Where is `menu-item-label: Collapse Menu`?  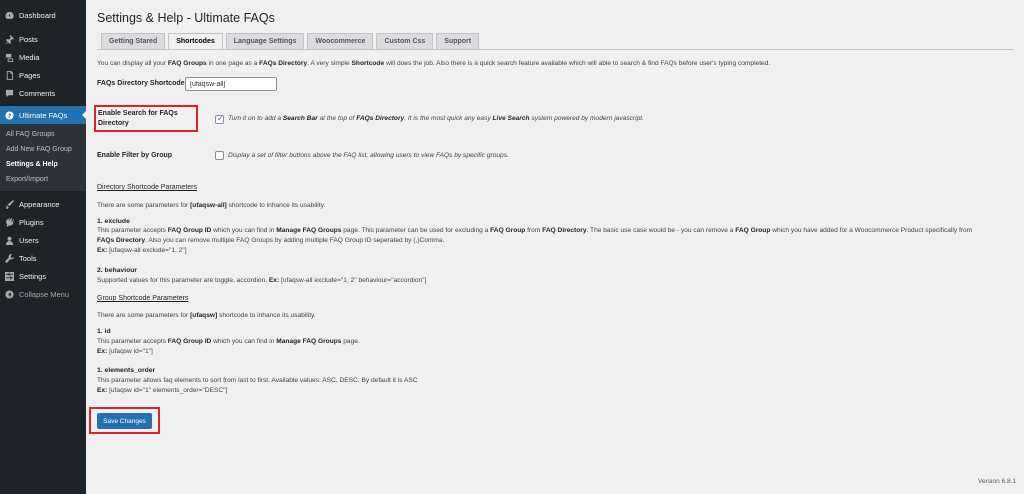
menu-item-label: Collapse Menu is located at coordinates (44, 294).